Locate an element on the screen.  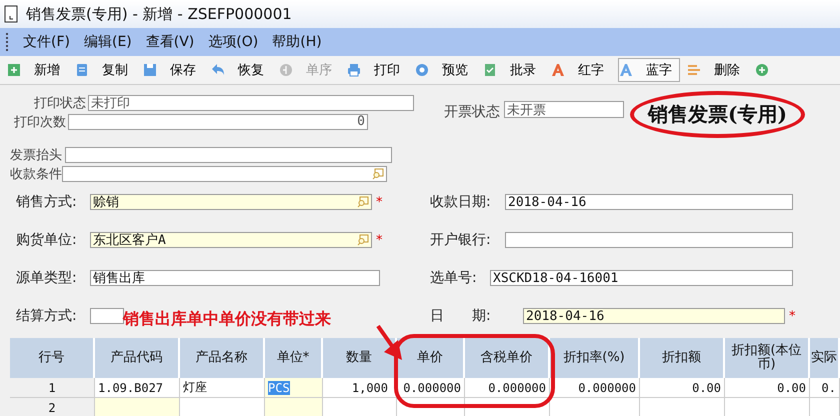
table-cell: 0. is located at coordinates (825, 388).